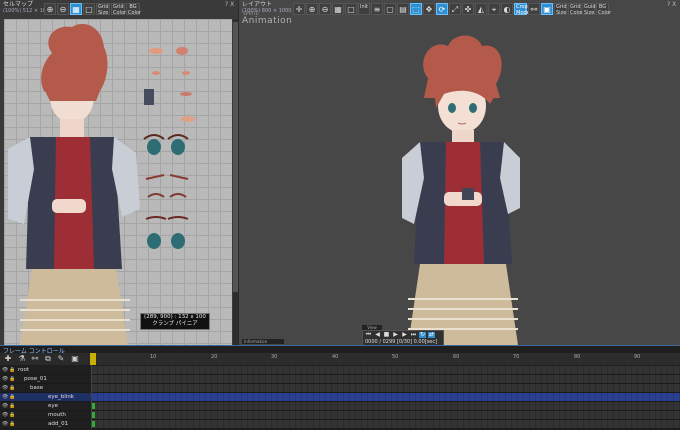  I want to click on ruler-tick: 30, so click(274, 357).